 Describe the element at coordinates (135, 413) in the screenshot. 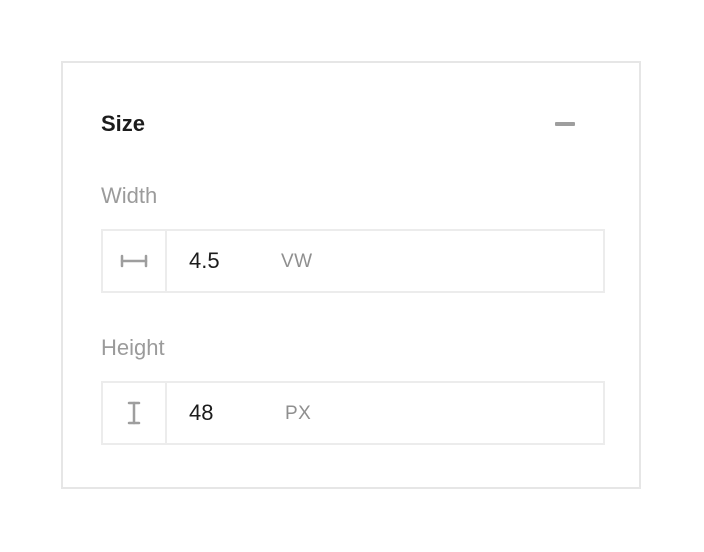

I see `height-icon` at that location.